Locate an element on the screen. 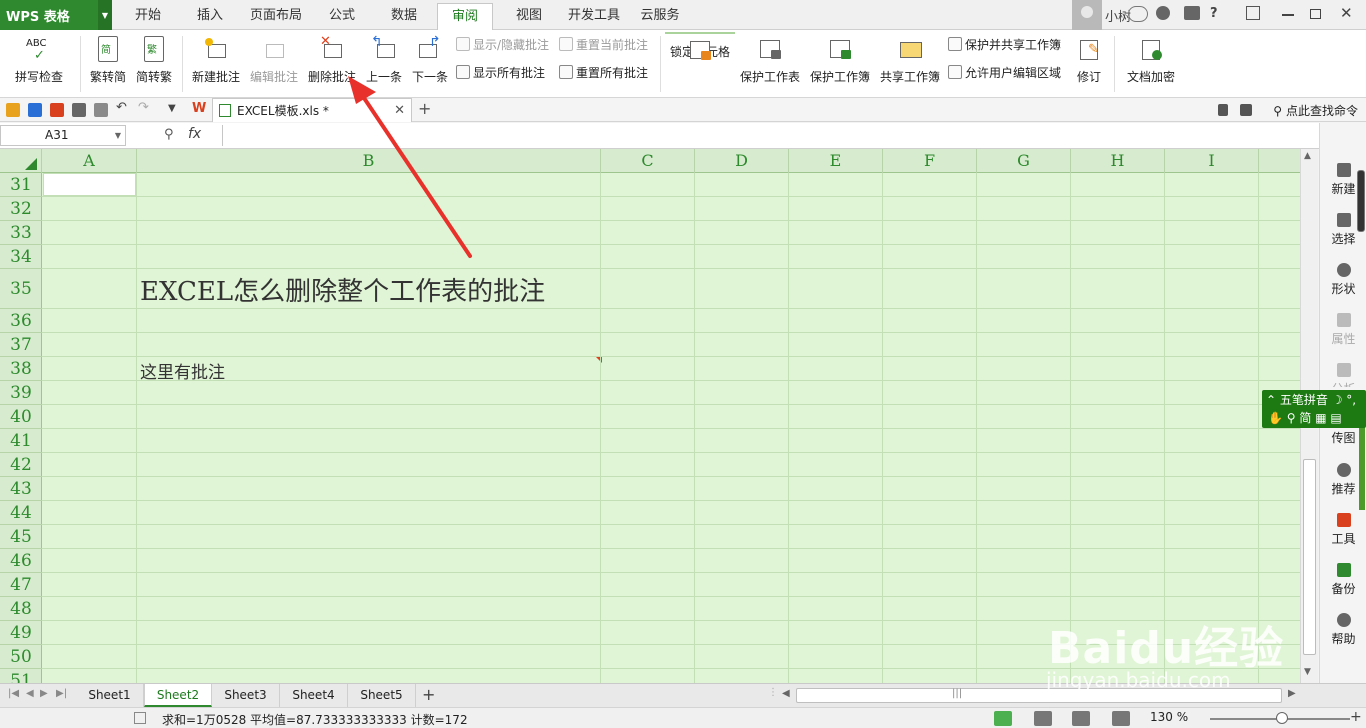 Image resolution: width=1366 pixels, height=728 pixels. row-header-34: 34 is located at coordinates (21, 257).